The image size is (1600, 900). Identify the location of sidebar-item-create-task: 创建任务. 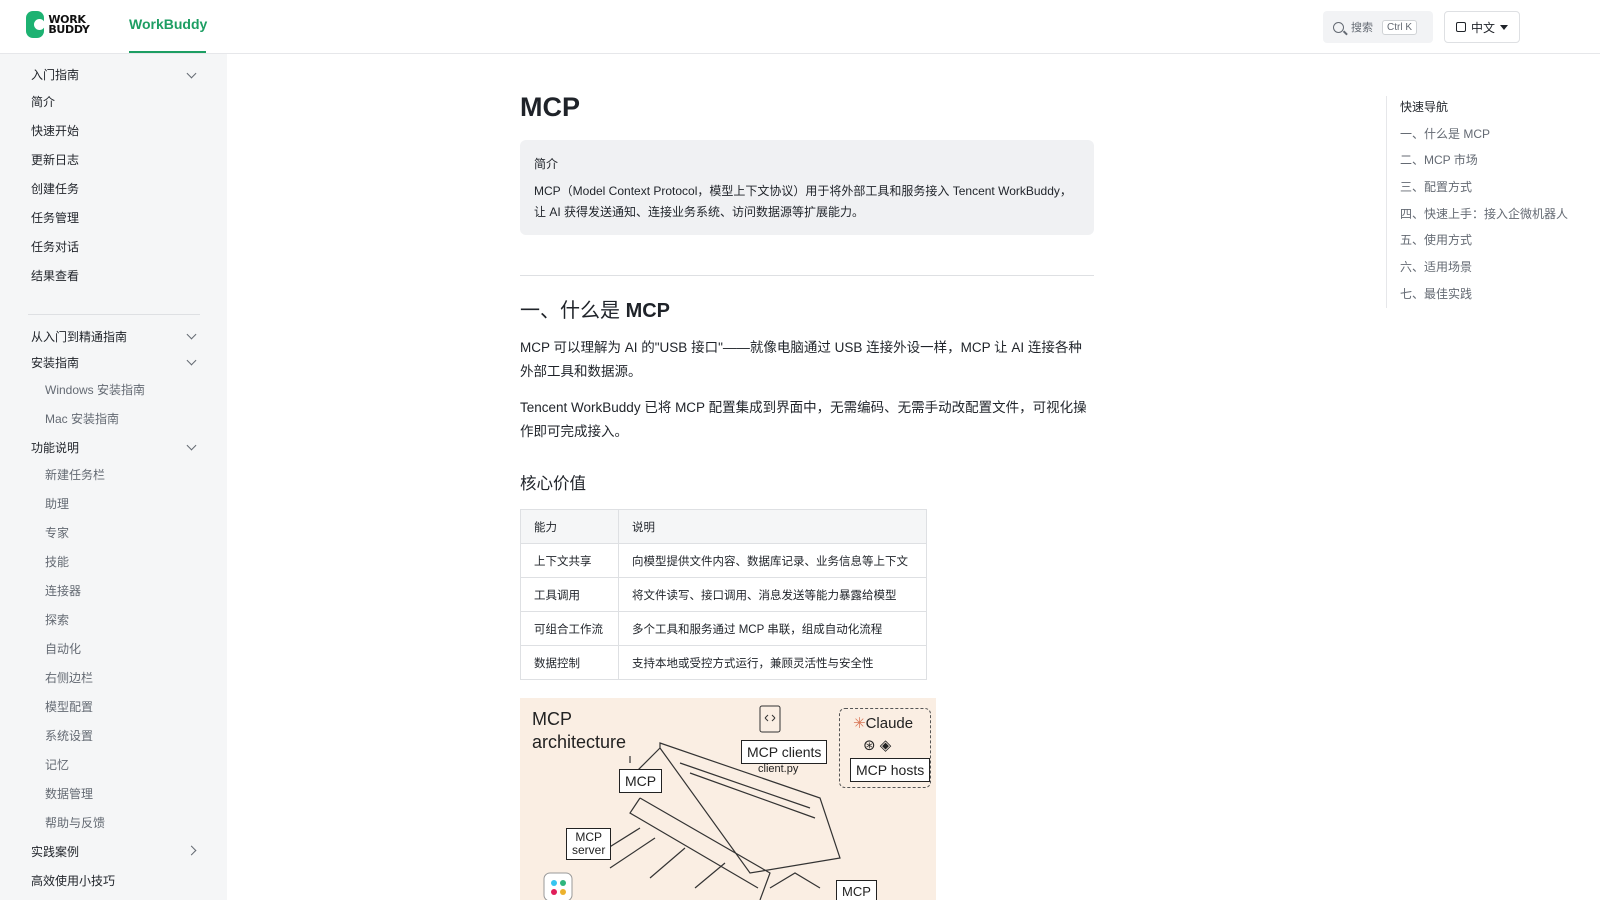
(55, 189).